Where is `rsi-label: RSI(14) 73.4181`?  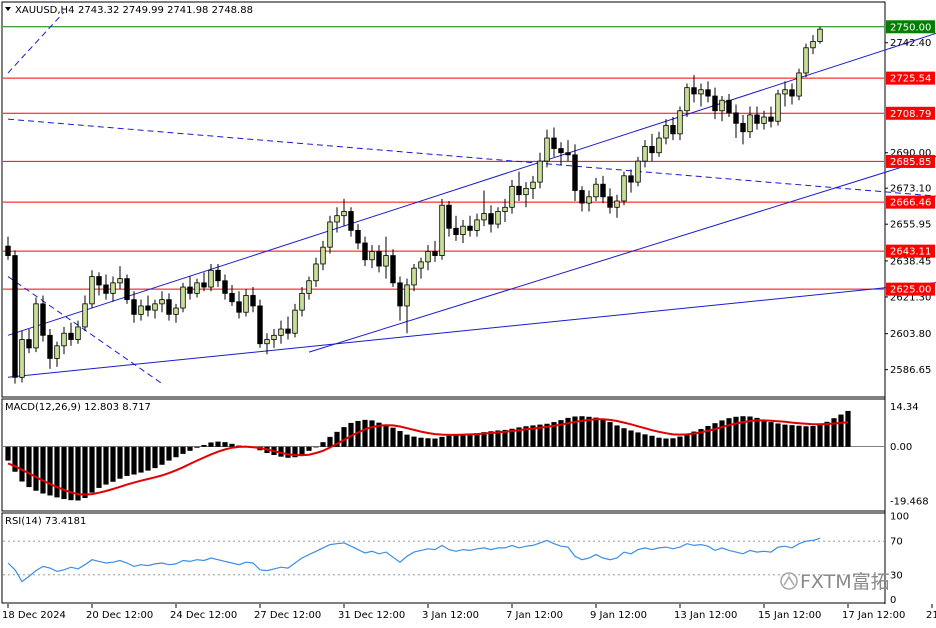
rsi-label: RSI(14) 73.4181 is located at coordinates (45, 521).